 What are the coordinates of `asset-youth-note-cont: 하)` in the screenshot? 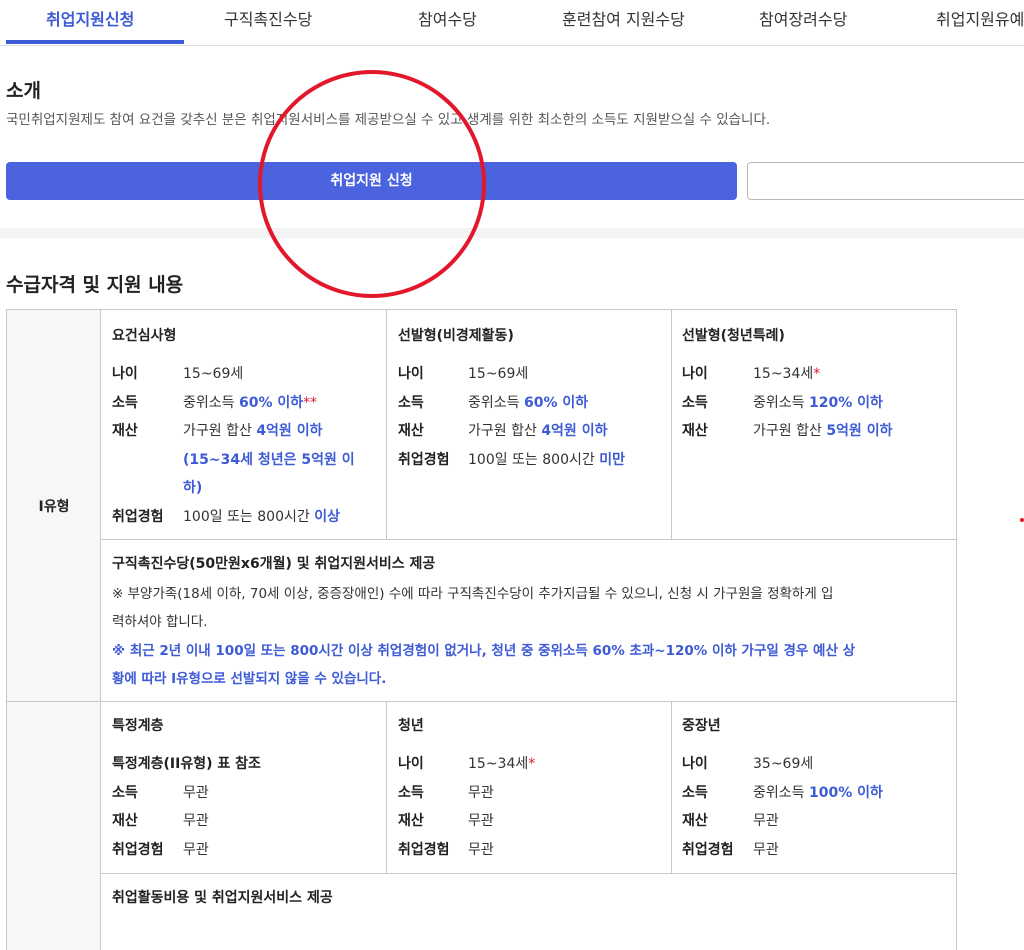 It's located at (193, 488).